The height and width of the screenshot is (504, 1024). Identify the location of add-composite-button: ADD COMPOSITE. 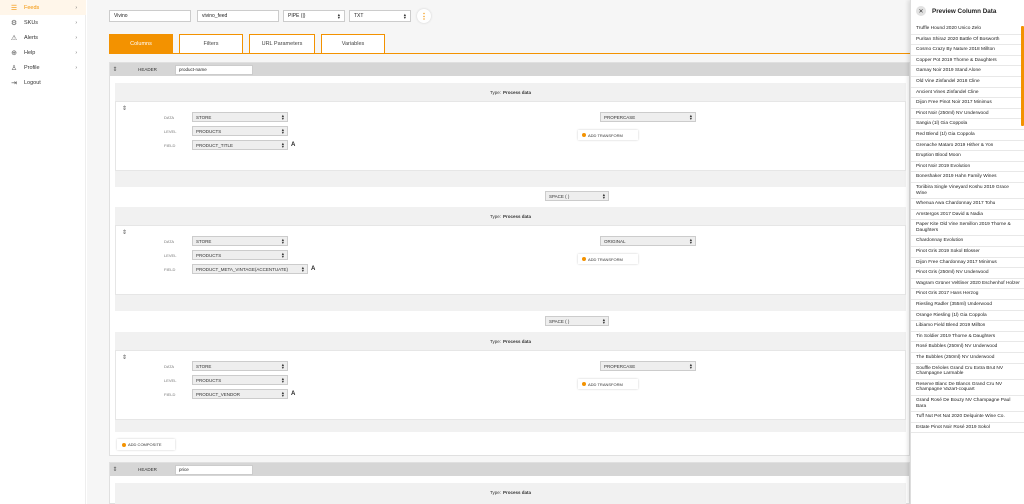
(146, 444).